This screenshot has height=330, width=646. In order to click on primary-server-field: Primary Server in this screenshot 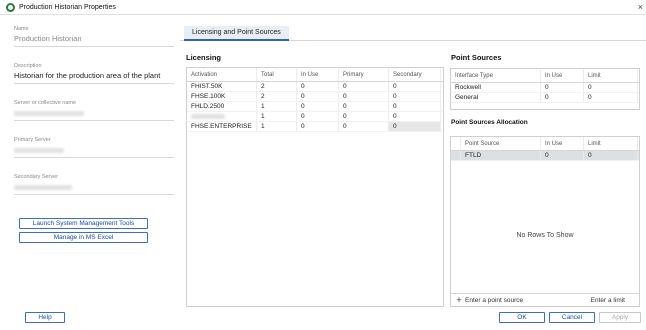, I will do `click(94, 147)`.